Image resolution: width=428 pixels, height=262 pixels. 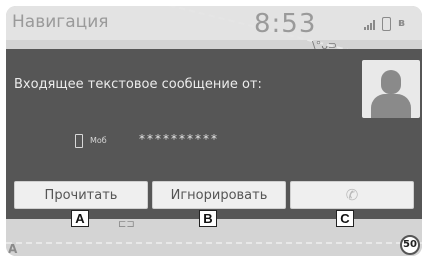 I want to click on speed-limit-sign: 50, so click(x=410, y=245).